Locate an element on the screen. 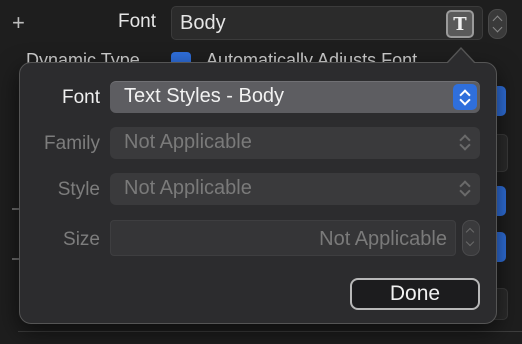  font-popup-value: Text Styles - Body is located at coordinates (204, 96).